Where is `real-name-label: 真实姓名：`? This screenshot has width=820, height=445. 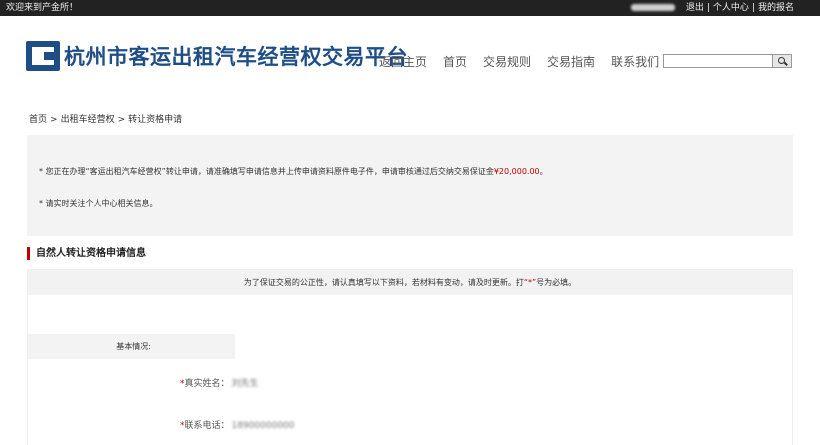 real-name-label: 真实姓名： is located at coordinates (207, 384).